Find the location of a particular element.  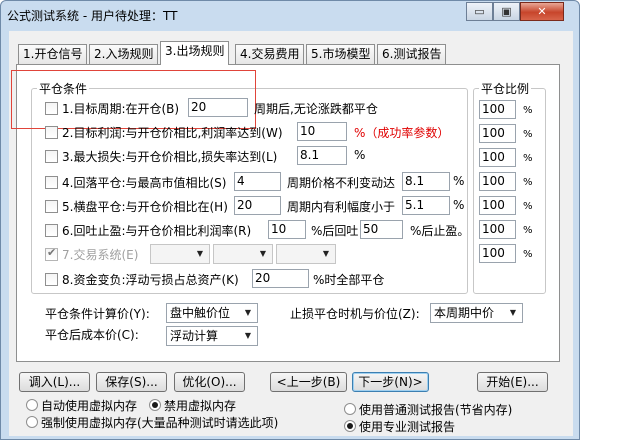

tab-test-report: 6.测试报告 is located at coordinates (412, 54).